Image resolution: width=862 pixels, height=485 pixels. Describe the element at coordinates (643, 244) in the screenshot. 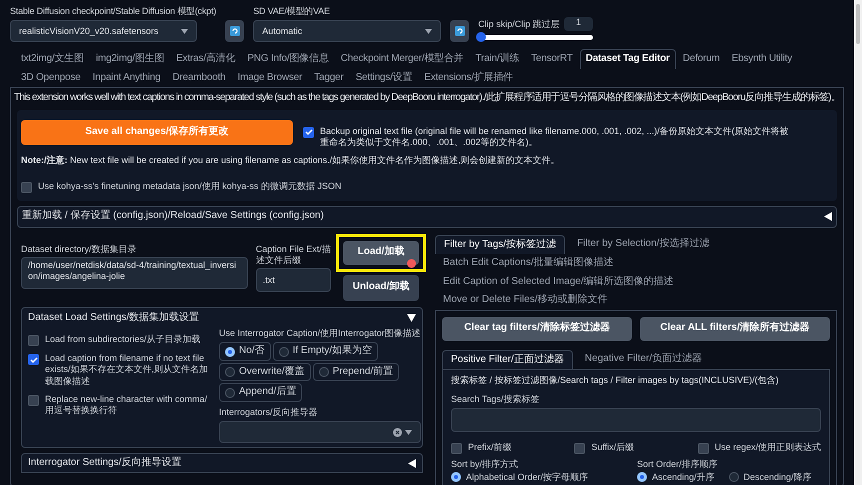

I see `tab: Filter by Selection/按选择过滤` at that location.